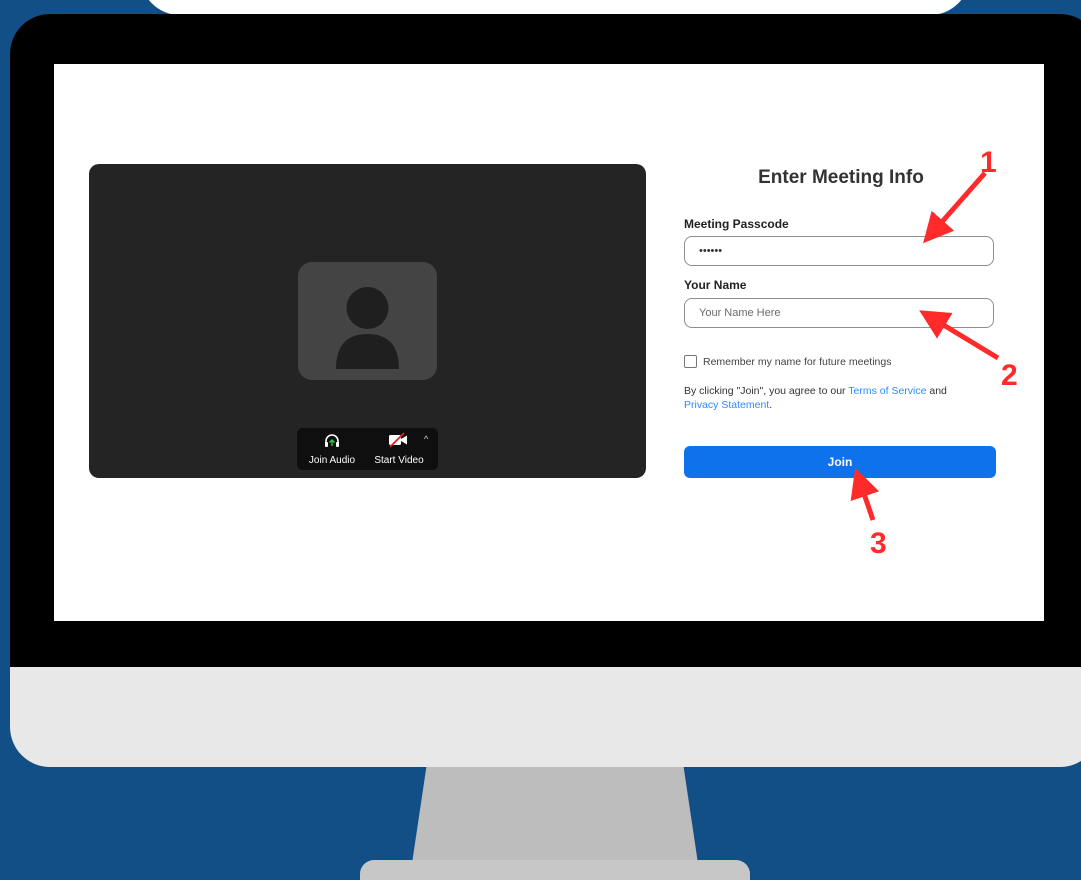  I want to click on annotation-arrows, so click(925, 346).